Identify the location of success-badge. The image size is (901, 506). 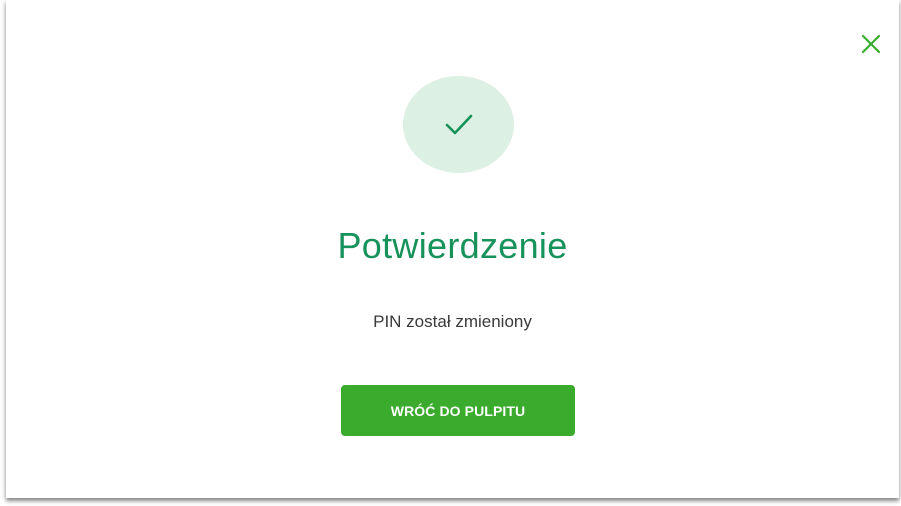
(458, 124).